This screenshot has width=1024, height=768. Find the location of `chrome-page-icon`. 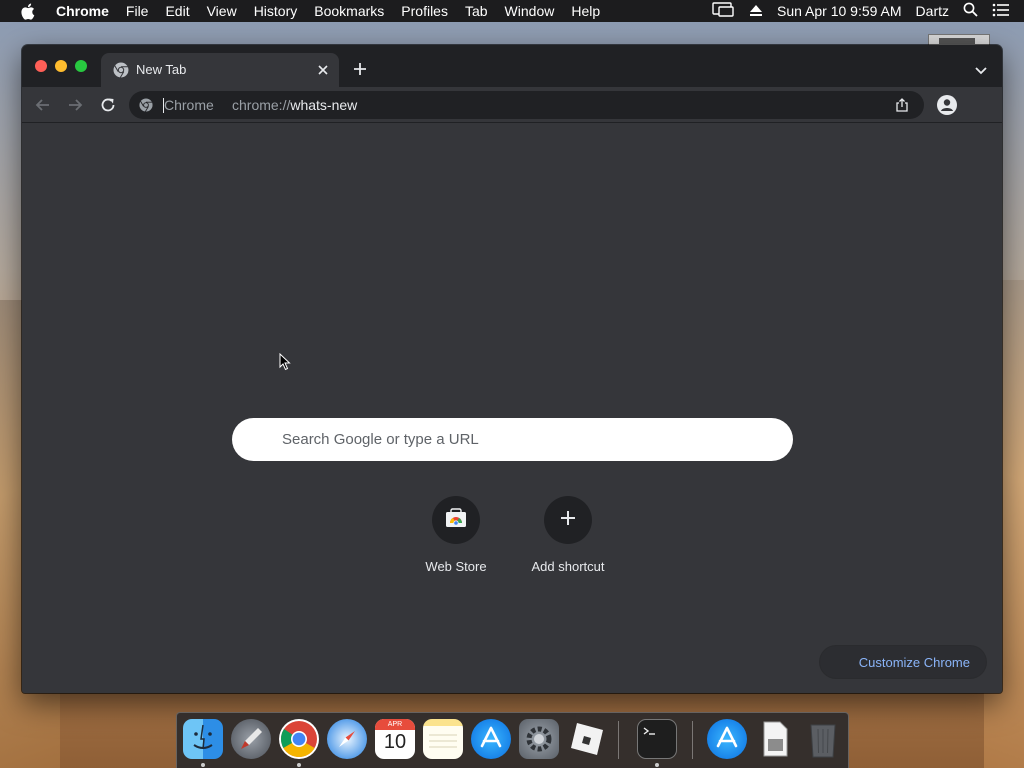

chrome-page-icon is located at coordinates (146, 105).